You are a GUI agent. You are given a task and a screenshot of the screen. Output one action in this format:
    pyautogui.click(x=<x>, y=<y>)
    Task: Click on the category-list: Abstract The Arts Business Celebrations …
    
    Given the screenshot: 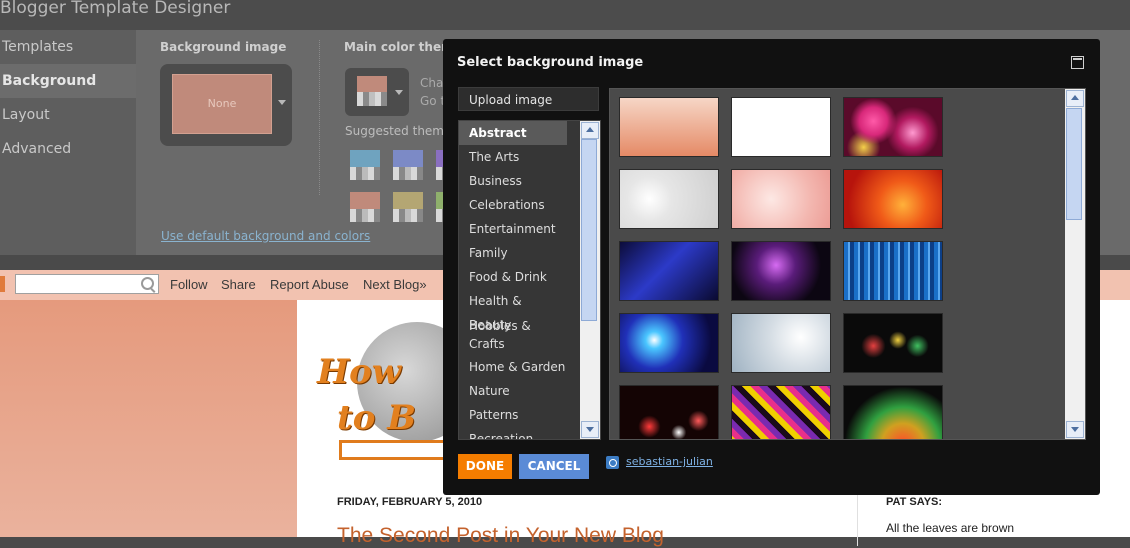 What is the action you would take?
    pyautogui.click(x=529, y=280)
    